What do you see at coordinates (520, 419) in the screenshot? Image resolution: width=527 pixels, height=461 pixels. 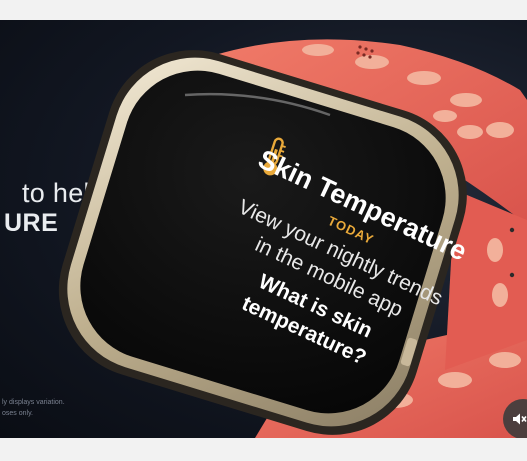 I see `mute-icon` at bounding box center [520, 419].